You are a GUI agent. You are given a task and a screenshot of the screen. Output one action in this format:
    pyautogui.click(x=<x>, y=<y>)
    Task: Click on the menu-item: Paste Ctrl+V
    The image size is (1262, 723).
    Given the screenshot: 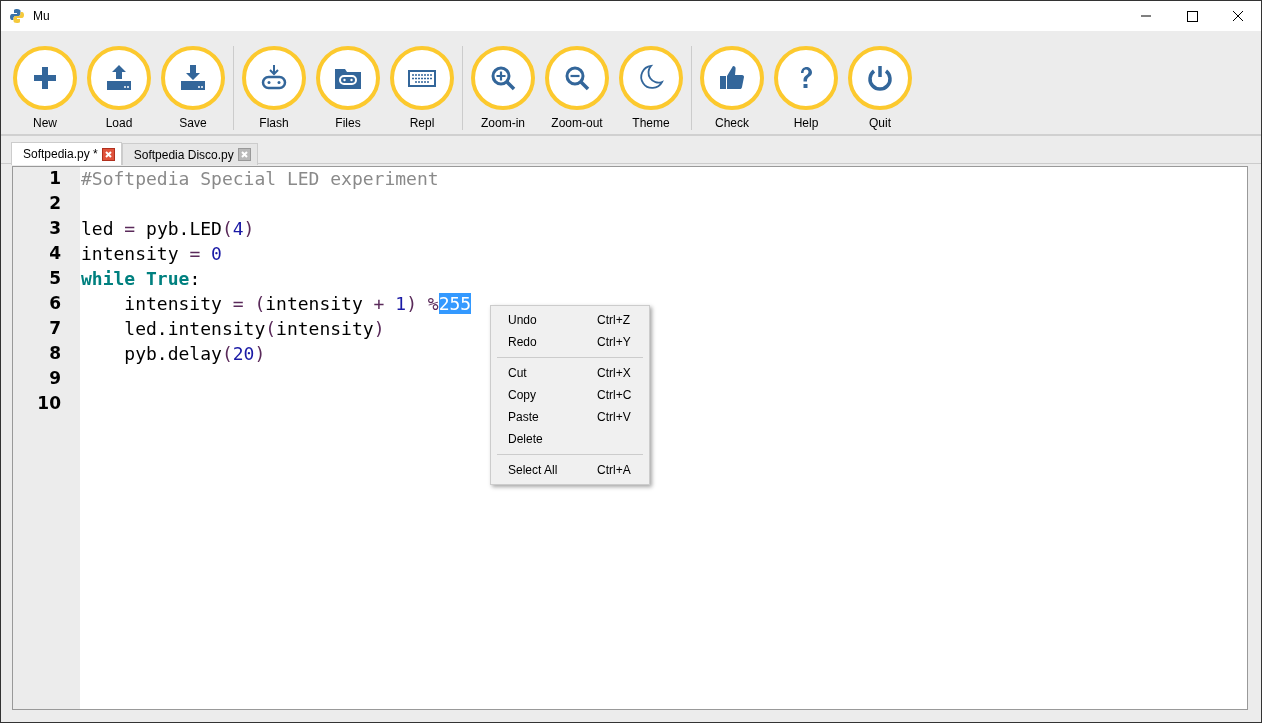 What is the action you would take?
    pyautogui.click(x=570, y=417)
    